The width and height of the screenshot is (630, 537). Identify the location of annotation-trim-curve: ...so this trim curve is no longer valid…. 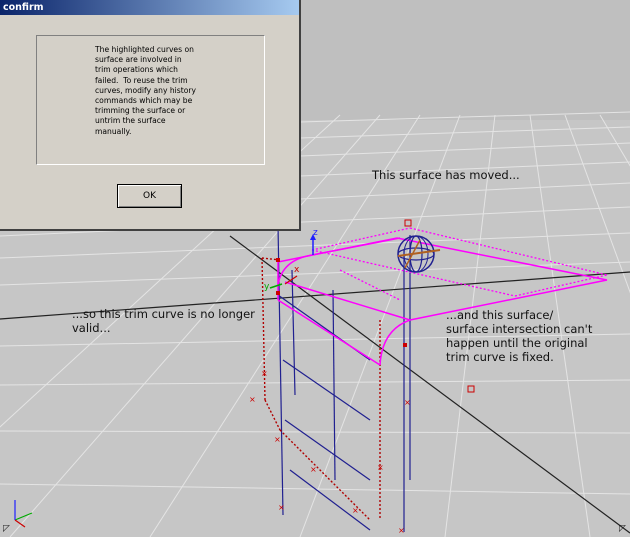
(163, 321).